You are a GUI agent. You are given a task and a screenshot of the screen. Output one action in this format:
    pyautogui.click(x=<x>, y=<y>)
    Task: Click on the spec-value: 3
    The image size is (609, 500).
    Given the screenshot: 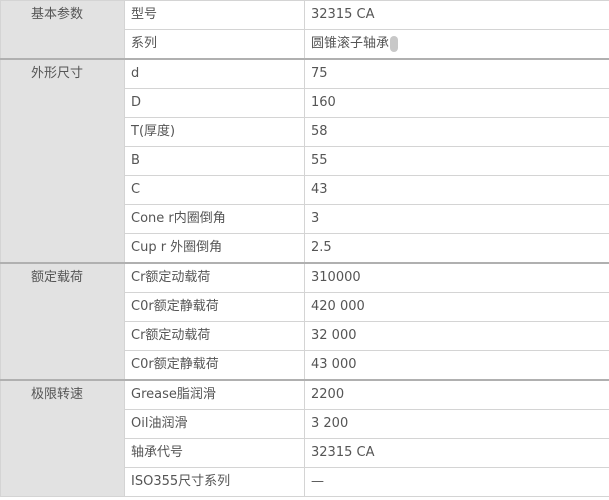 What is the action you would take?
    pyautogui.click(x=456, y=219)
    